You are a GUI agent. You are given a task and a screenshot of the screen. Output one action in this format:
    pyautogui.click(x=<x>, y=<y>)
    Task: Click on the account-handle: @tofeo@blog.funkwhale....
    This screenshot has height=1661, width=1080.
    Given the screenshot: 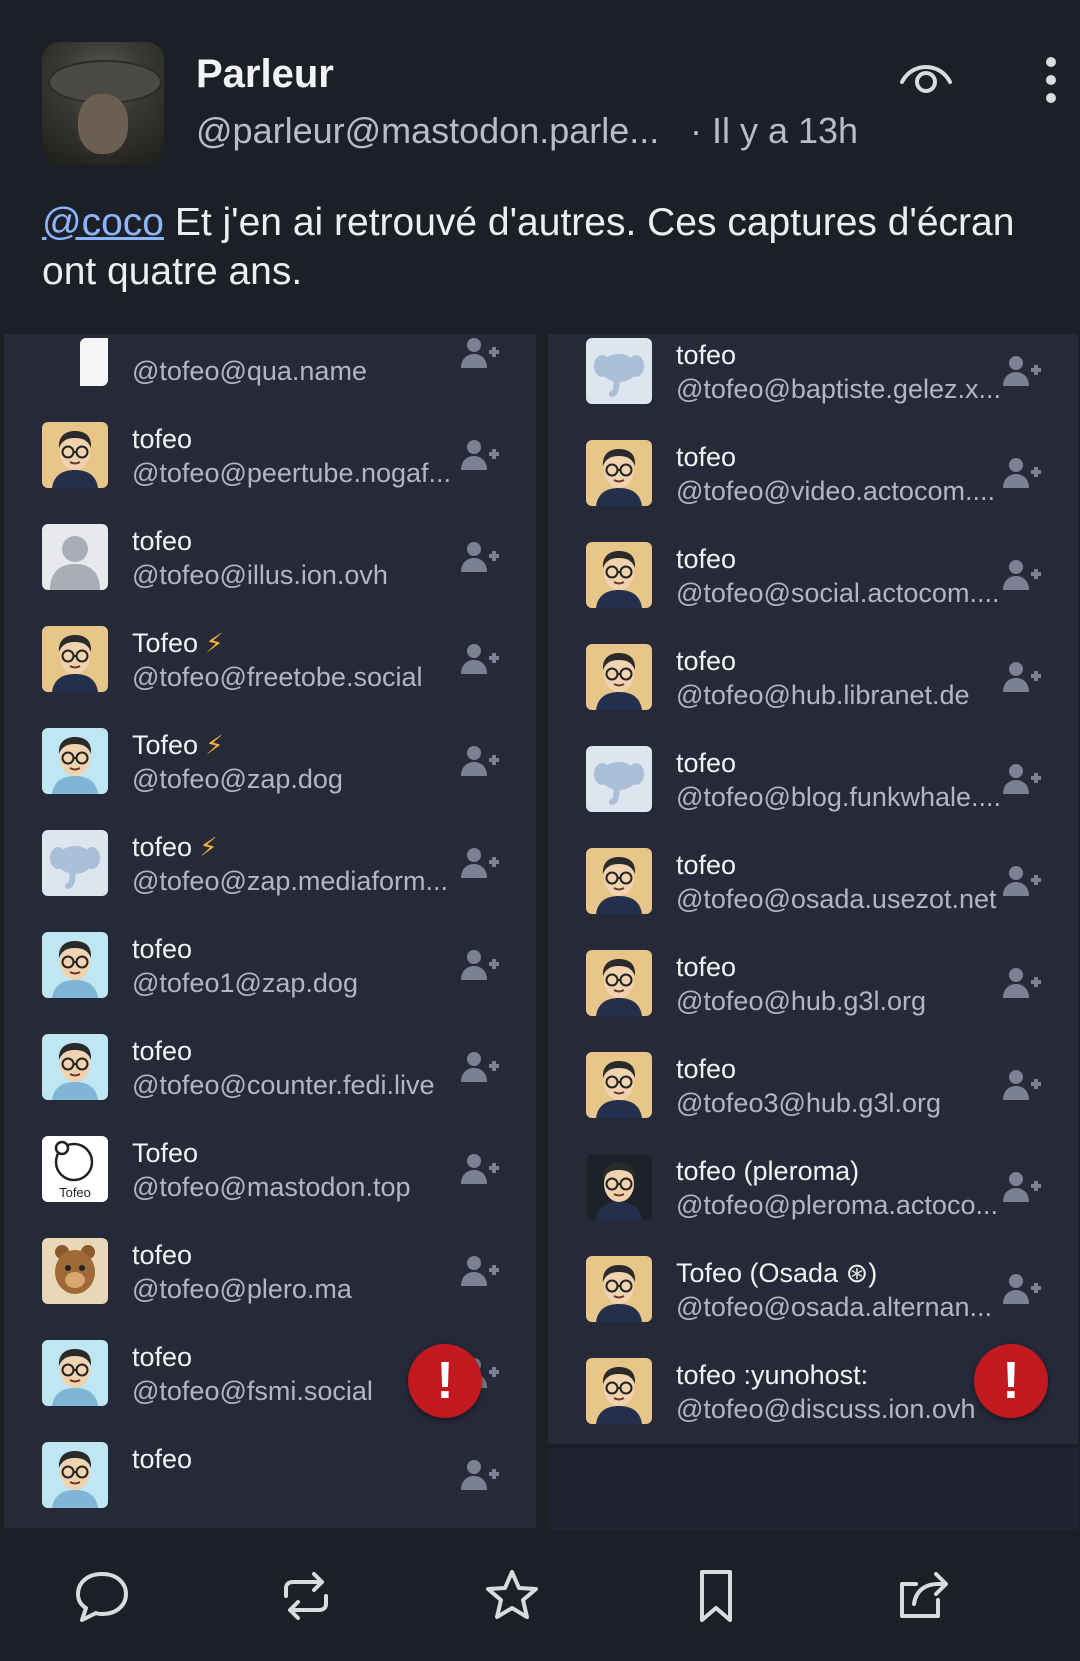 What is the action you would take?
    pyautogui.click(x=839, y=797)
    